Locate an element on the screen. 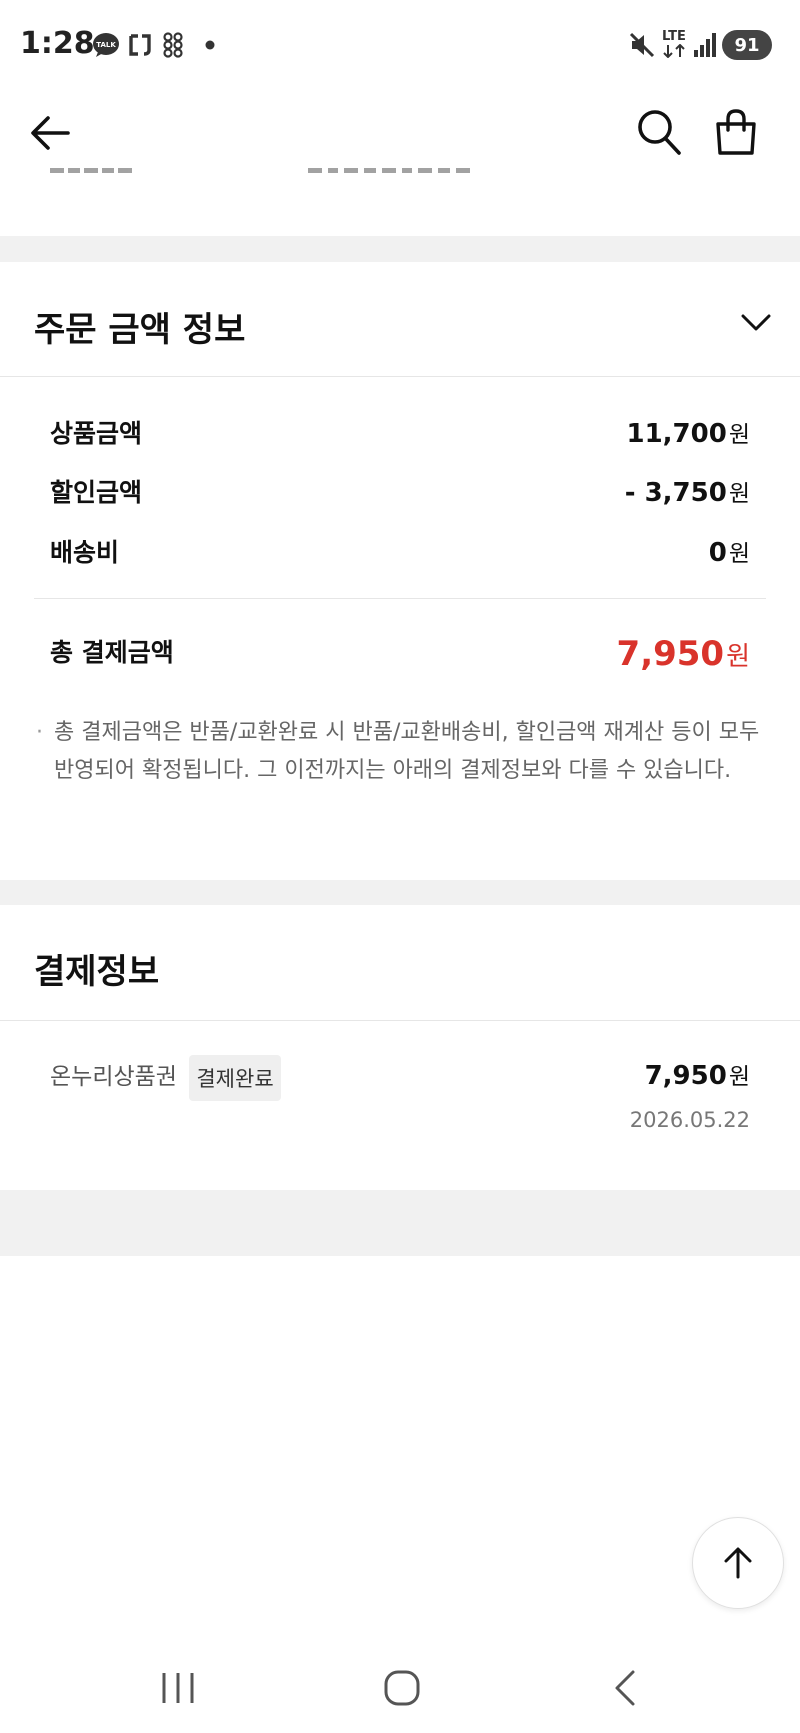 The width and height of the screenshot is (800, 1733). payment-info-title: 결제정보 is located at coordinates (97, 972).